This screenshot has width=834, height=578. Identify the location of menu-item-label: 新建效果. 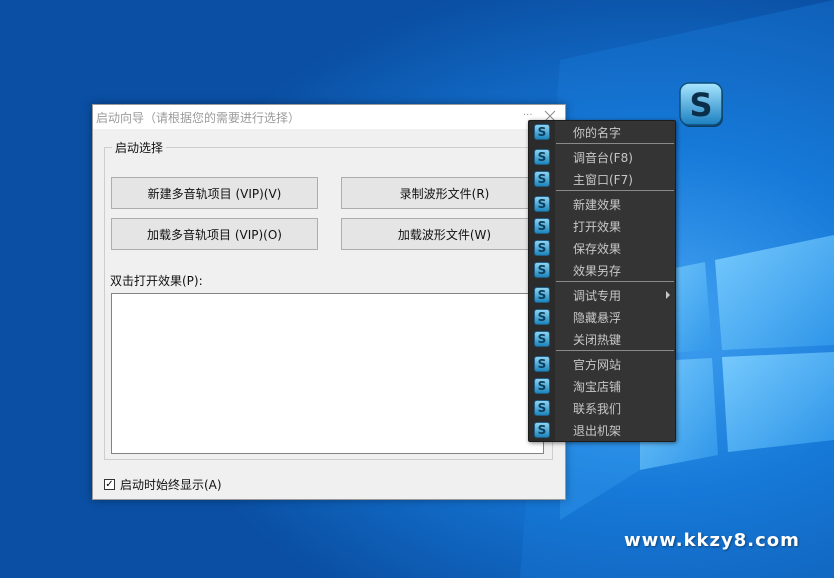
(597, 205).